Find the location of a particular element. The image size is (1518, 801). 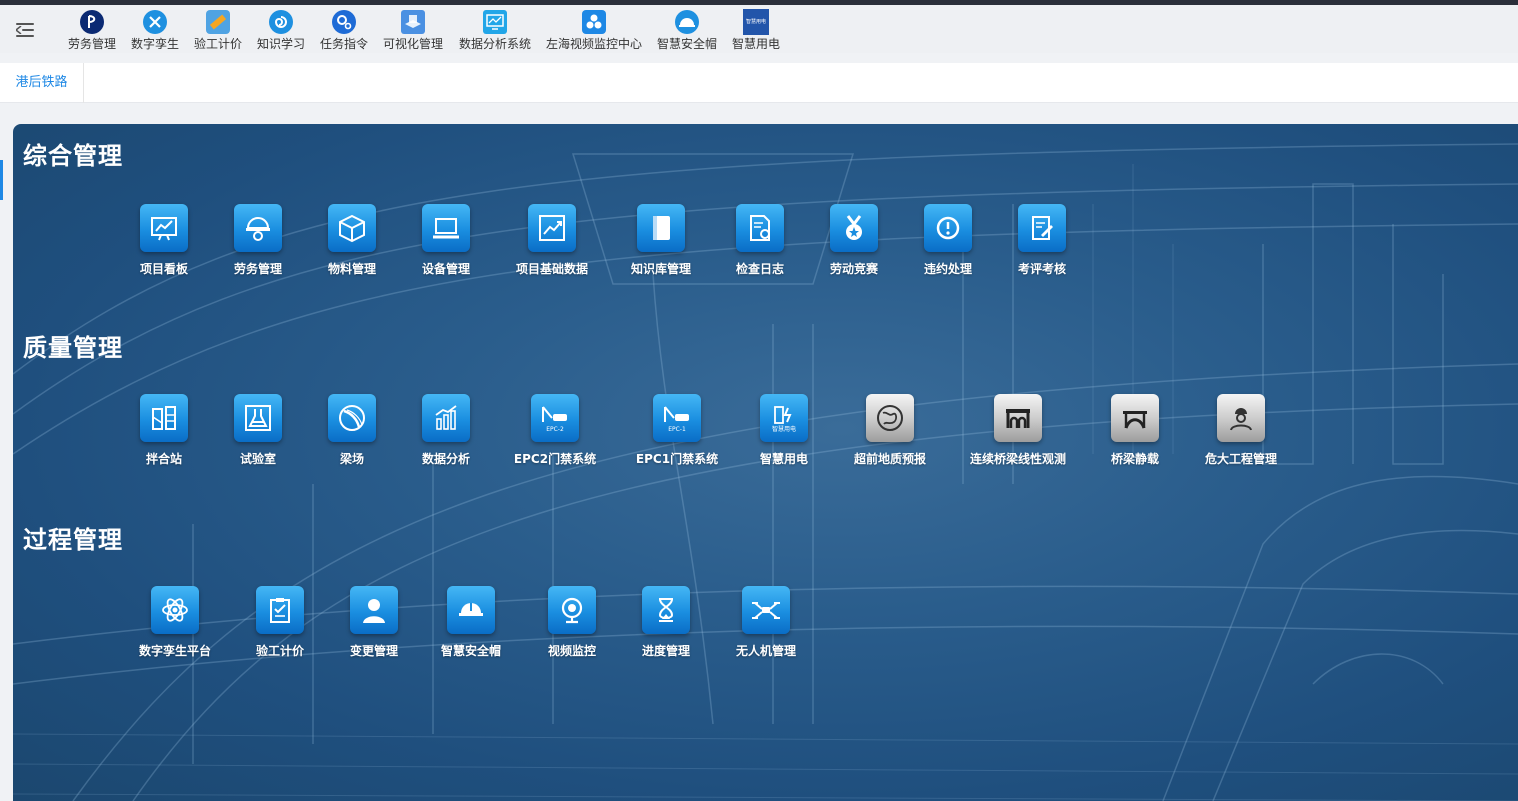

circles-icon is located at coordinates (594, 22).